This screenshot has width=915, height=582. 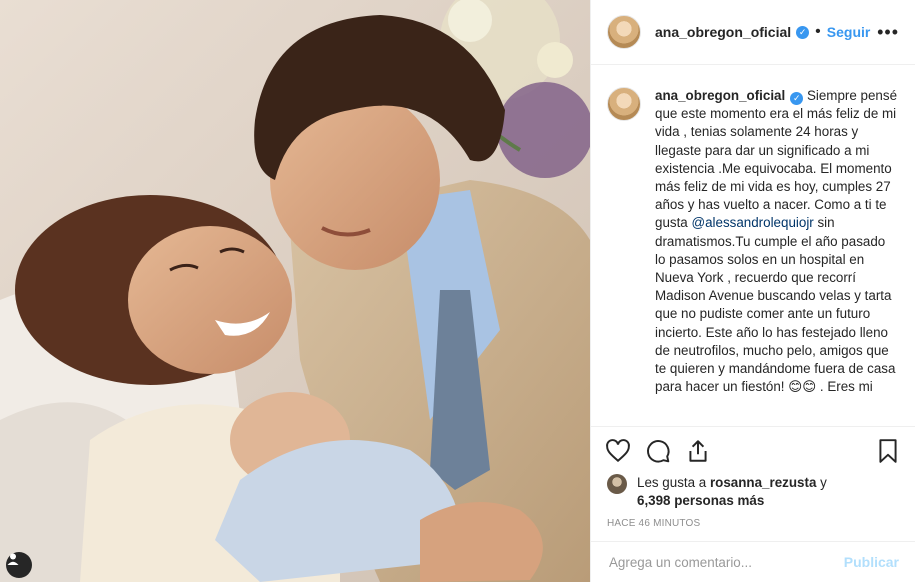 I want to click on caption-mention-link: @alessandrolequiojr, so click(x=752, y=222).